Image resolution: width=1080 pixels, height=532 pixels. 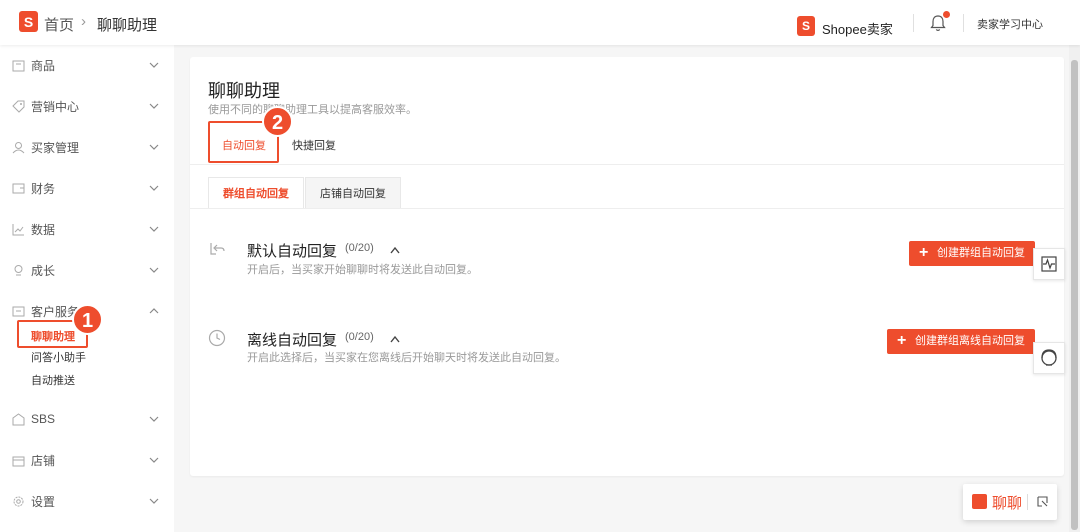 I want to click on headset-icon, so click(x=1049, y=357).